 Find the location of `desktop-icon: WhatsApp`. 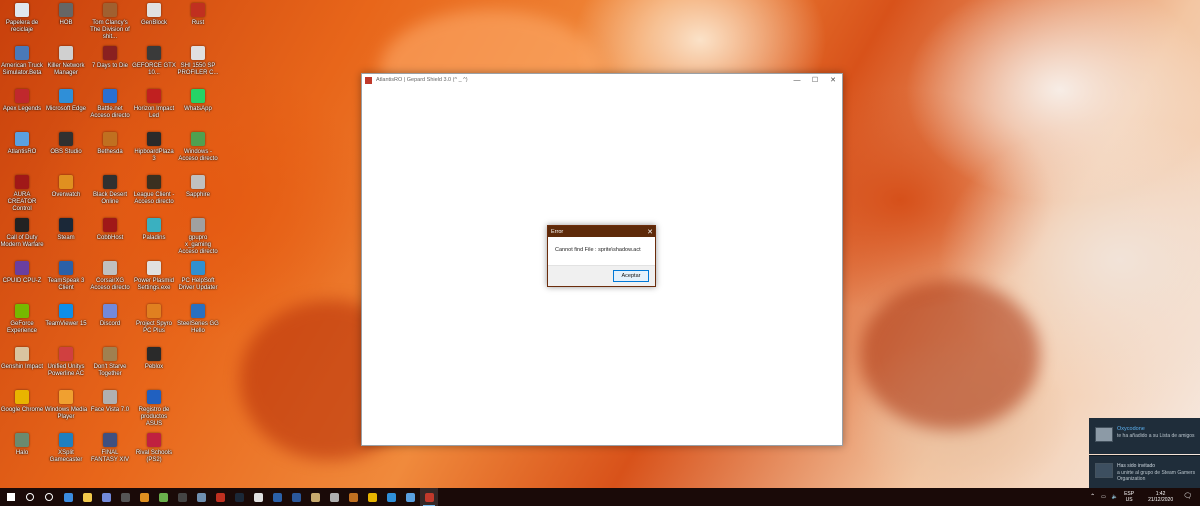

desktop-icon: WhatsApp is located at coordinates (198, 101).